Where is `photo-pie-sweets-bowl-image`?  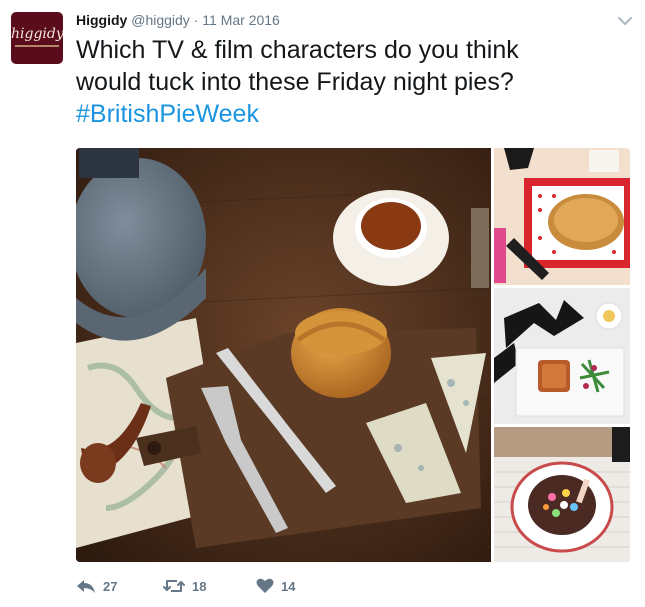 photo-pie-sweets-bowl-image is located at coordinates (562, 494).